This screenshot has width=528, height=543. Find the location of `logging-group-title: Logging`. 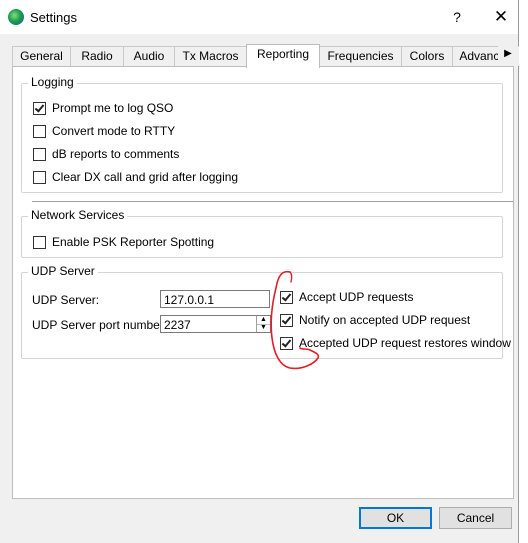

logging-group-title: Logging is located at coordinates (52, 82).